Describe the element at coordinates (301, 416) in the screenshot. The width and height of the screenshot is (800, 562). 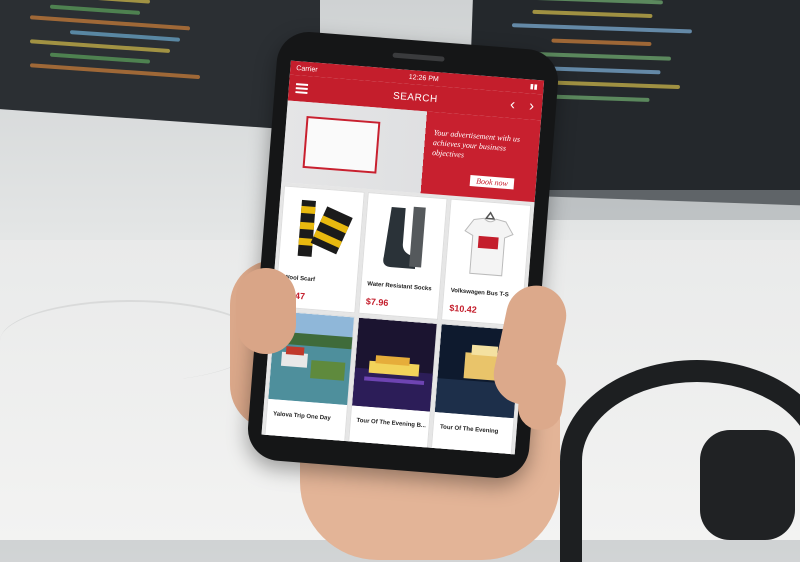
I see `tour-name: Yalova Trip One Day` at that location.